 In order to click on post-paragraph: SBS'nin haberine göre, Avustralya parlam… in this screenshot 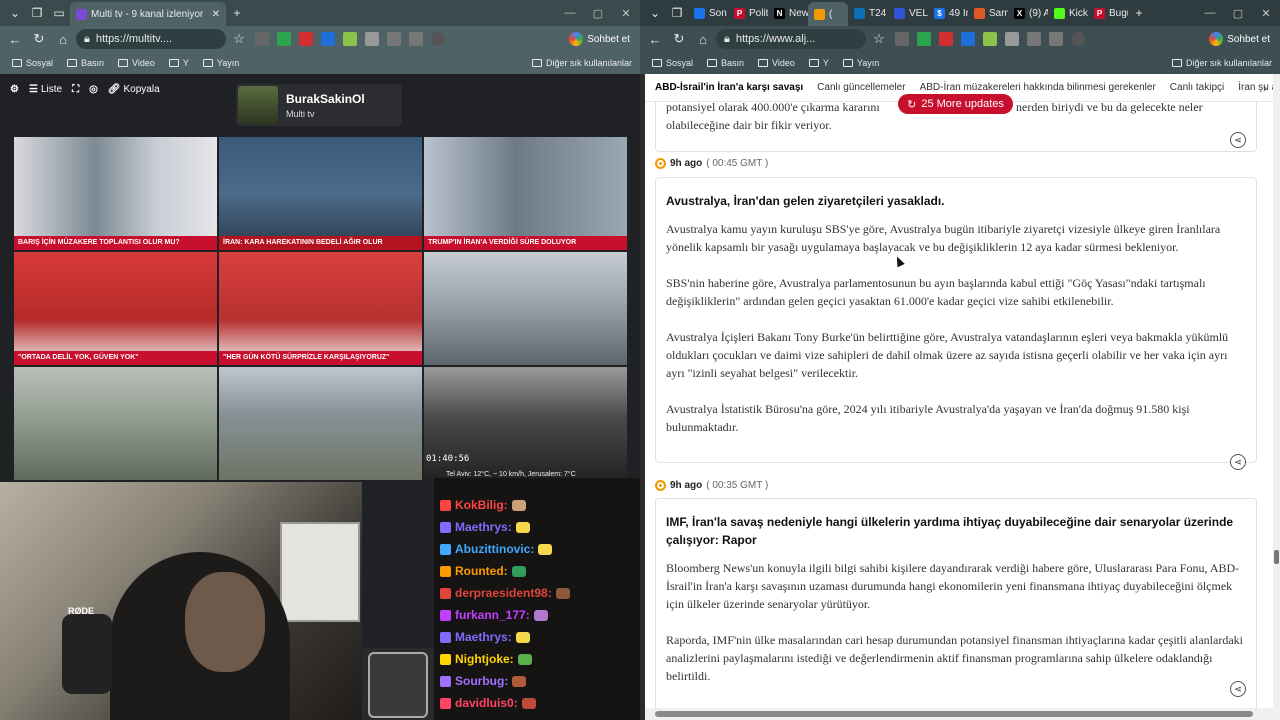, I will do `click(936, 292)`.